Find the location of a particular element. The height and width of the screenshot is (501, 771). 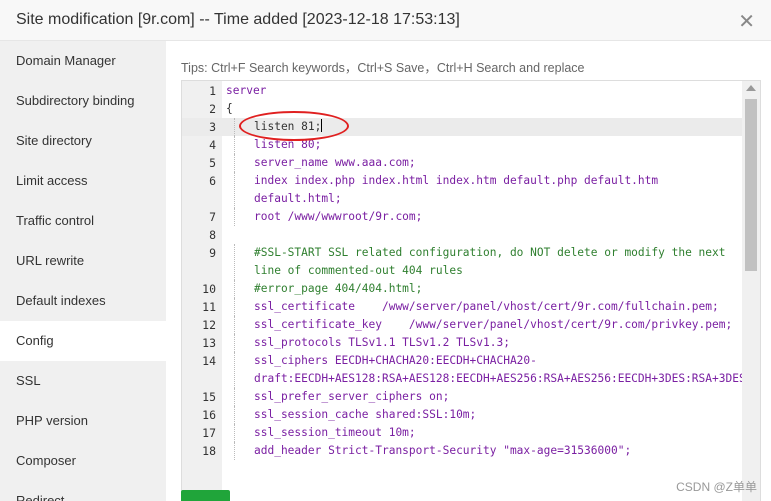

line-number: 16 is located at coordinates (209, 415).